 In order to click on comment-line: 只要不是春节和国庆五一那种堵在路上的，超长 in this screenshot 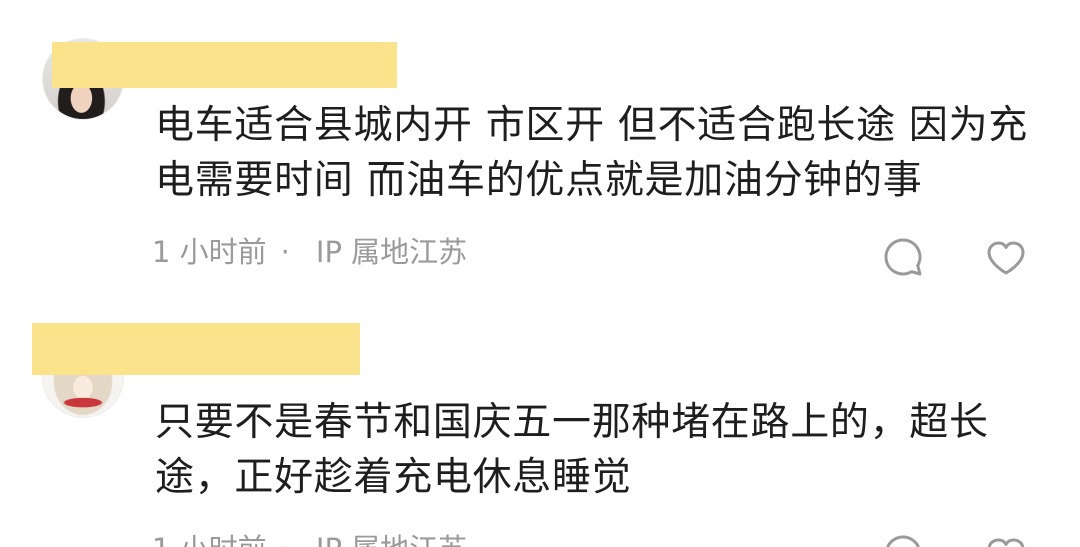, I will do `click(572, 422)`.